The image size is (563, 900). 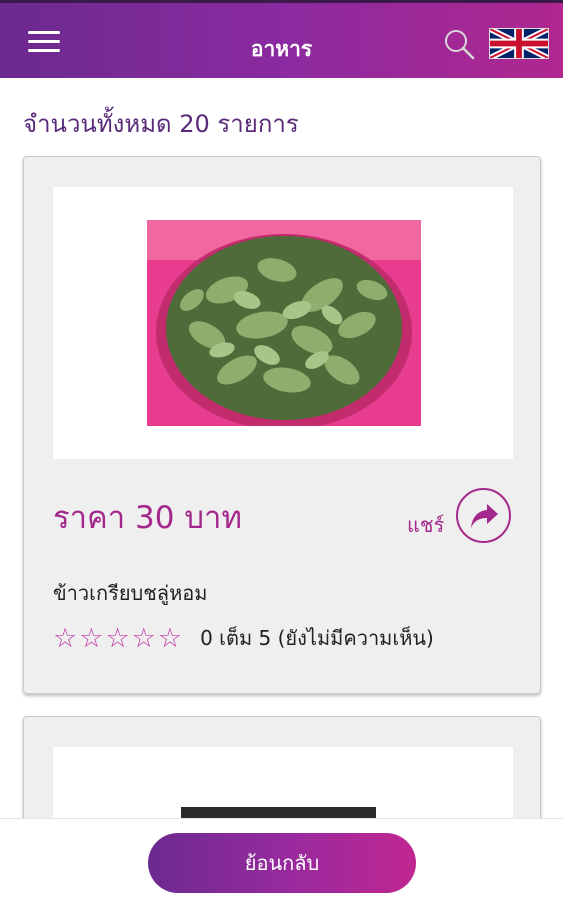 I want to click on product-price: ราคา 30 บาท, so click(x=147, y=518).